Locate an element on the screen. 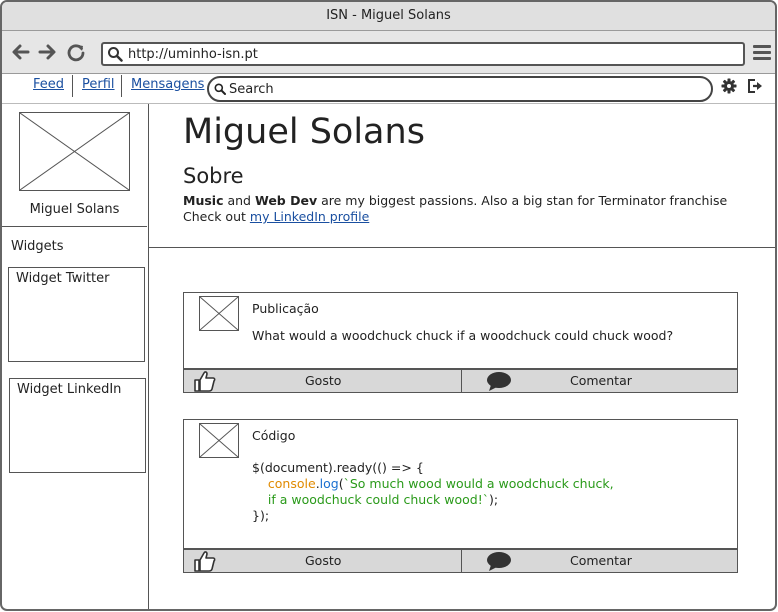  search-input: Search is located at coordinates (460, 89).